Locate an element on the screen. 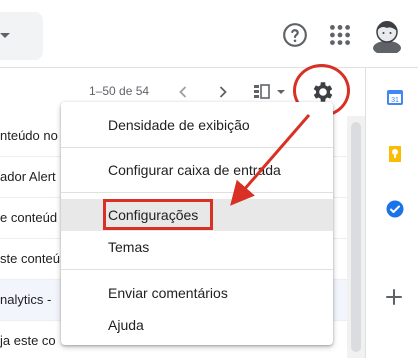 This screenshot has width=418, height=358. side-panel: 31 is located at coordinates (391, 213).